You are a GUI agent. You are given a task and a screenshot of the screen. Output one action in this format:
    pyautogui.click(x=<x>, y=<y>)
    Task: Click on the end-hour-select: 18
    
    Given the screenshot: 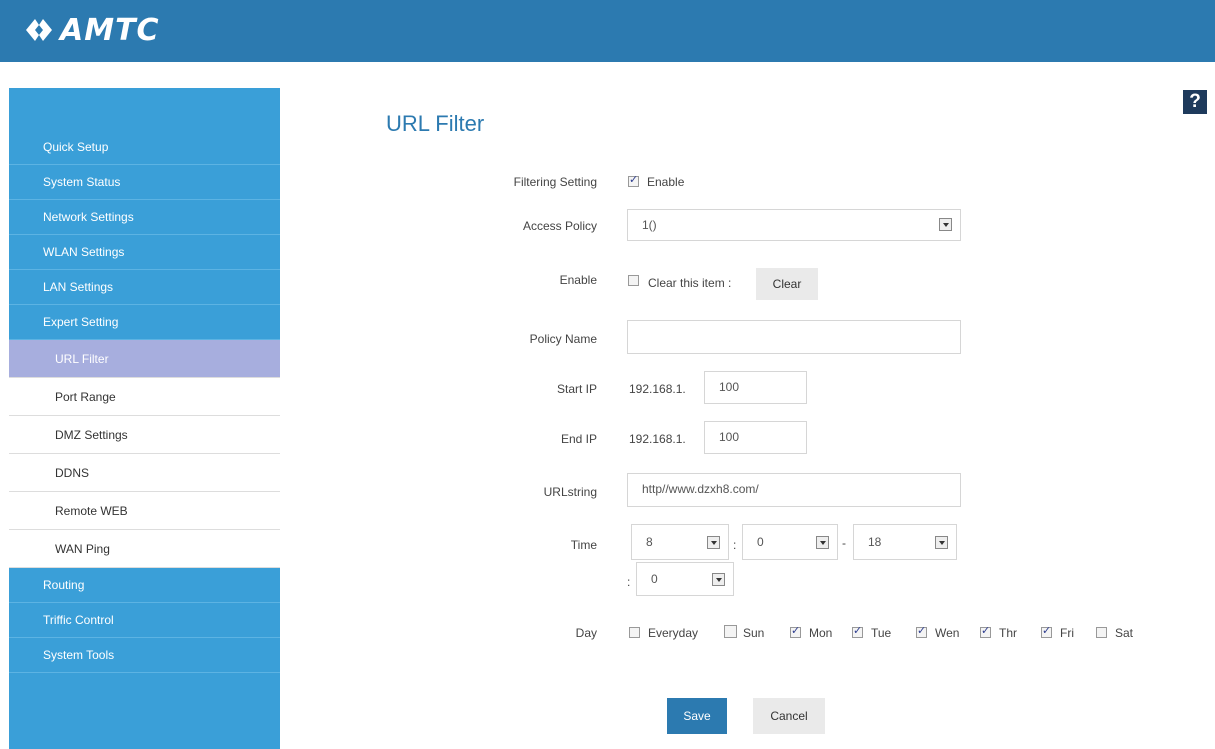 What is the action you would take?
    pyautogui.click(x=905, y=542)
    